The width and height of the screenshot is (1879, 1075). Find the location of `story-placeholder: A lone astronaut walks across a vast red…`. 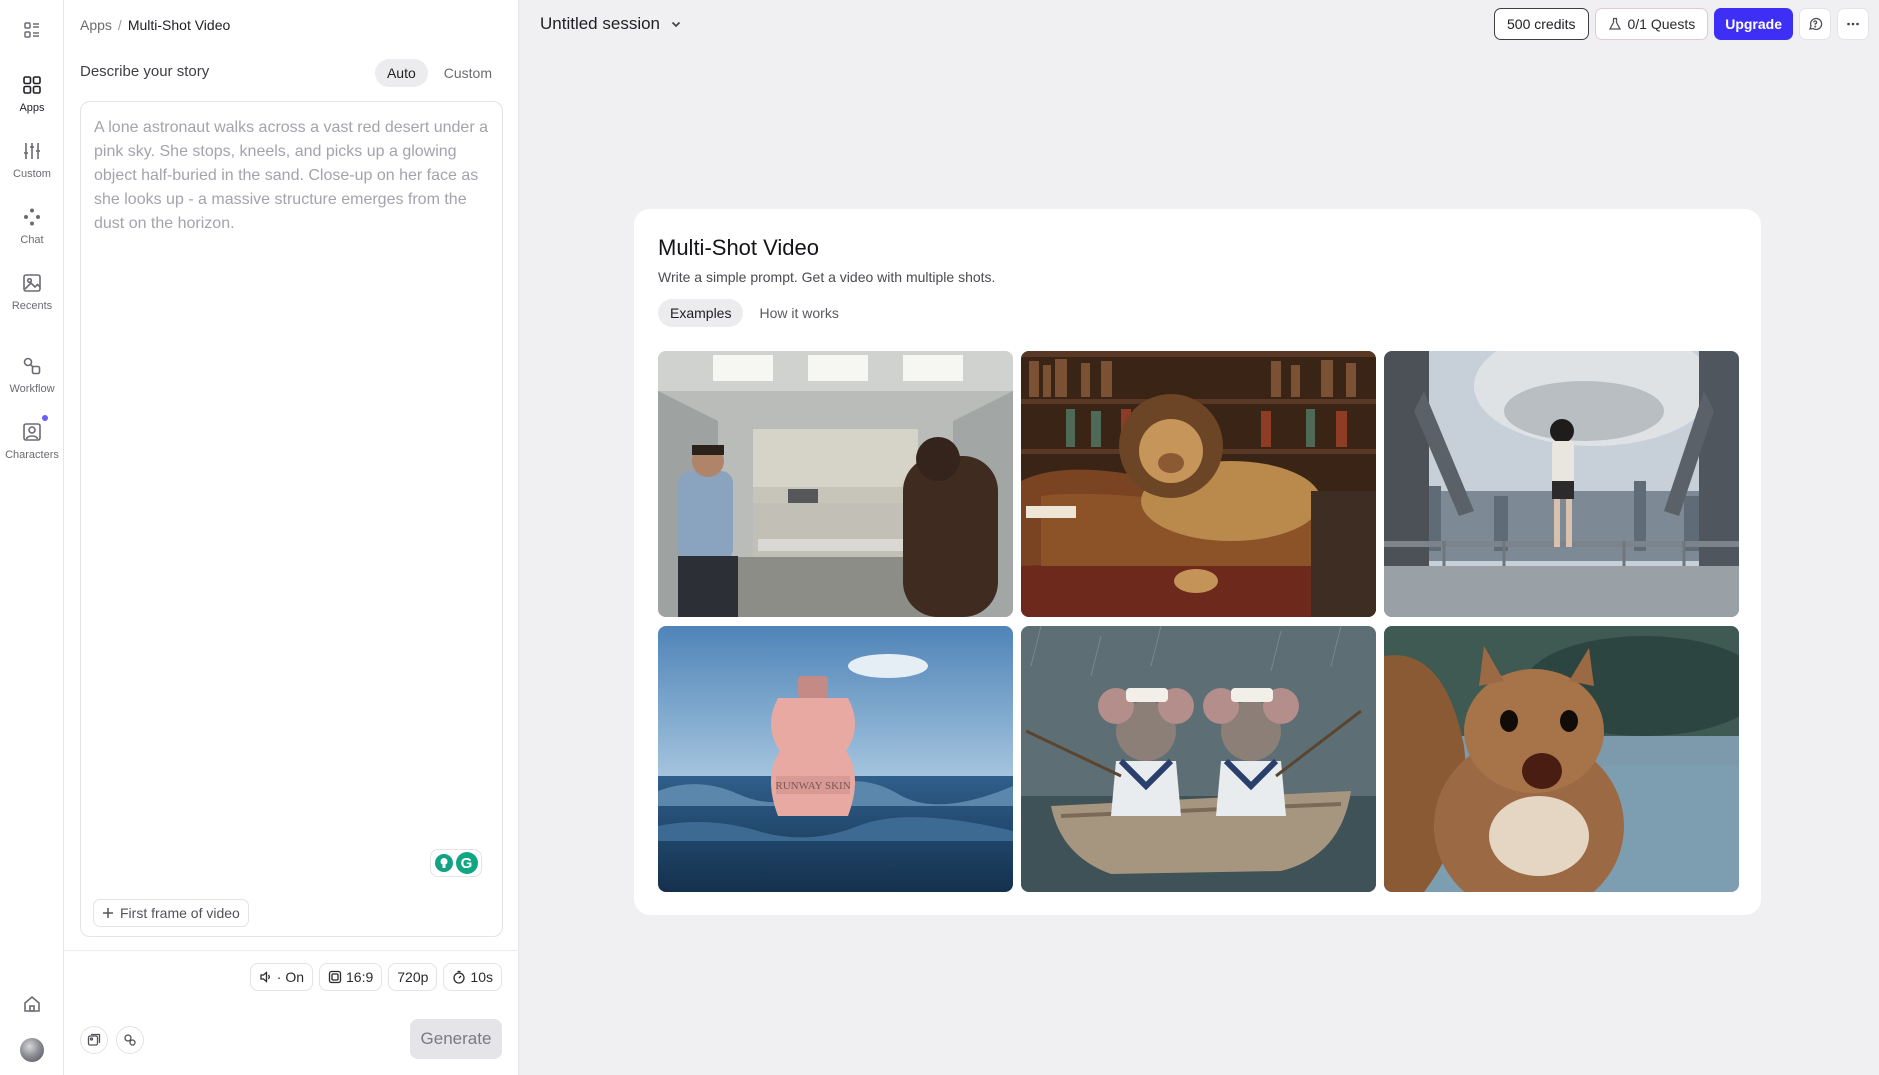

story-placeholder: A lone astronaut walks across a vast red… is located at coordinates (291, 175).